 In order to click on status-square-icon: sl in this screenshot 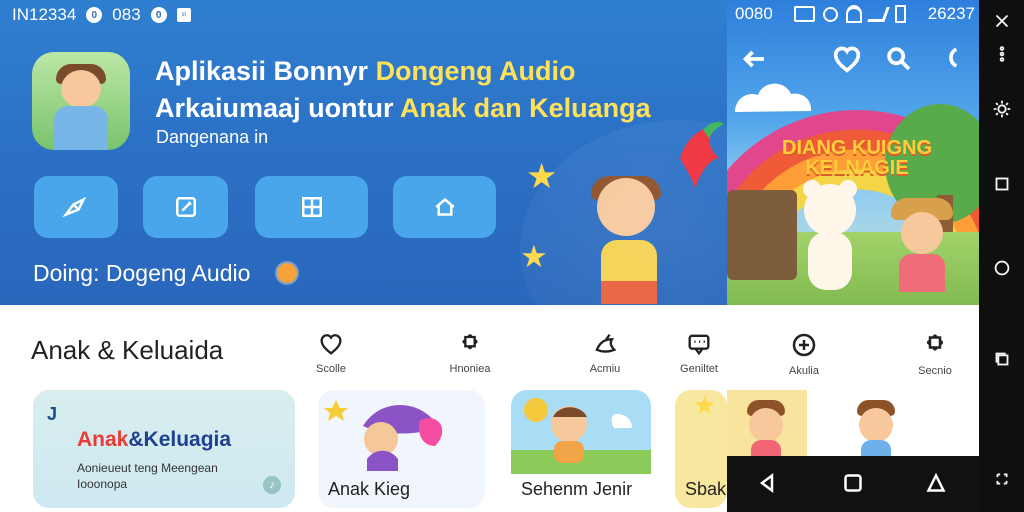, I will do `click(183, 15)`.